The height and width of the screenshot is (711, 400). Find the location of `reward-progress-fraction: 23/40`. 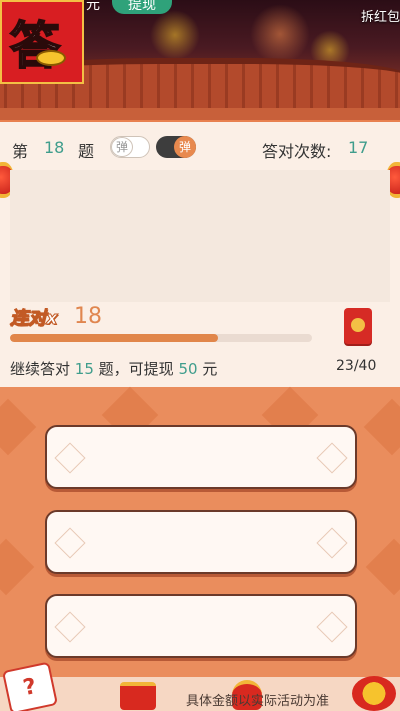

reward-progress-fraction: 23/40 is located at coordinates (356, 366).